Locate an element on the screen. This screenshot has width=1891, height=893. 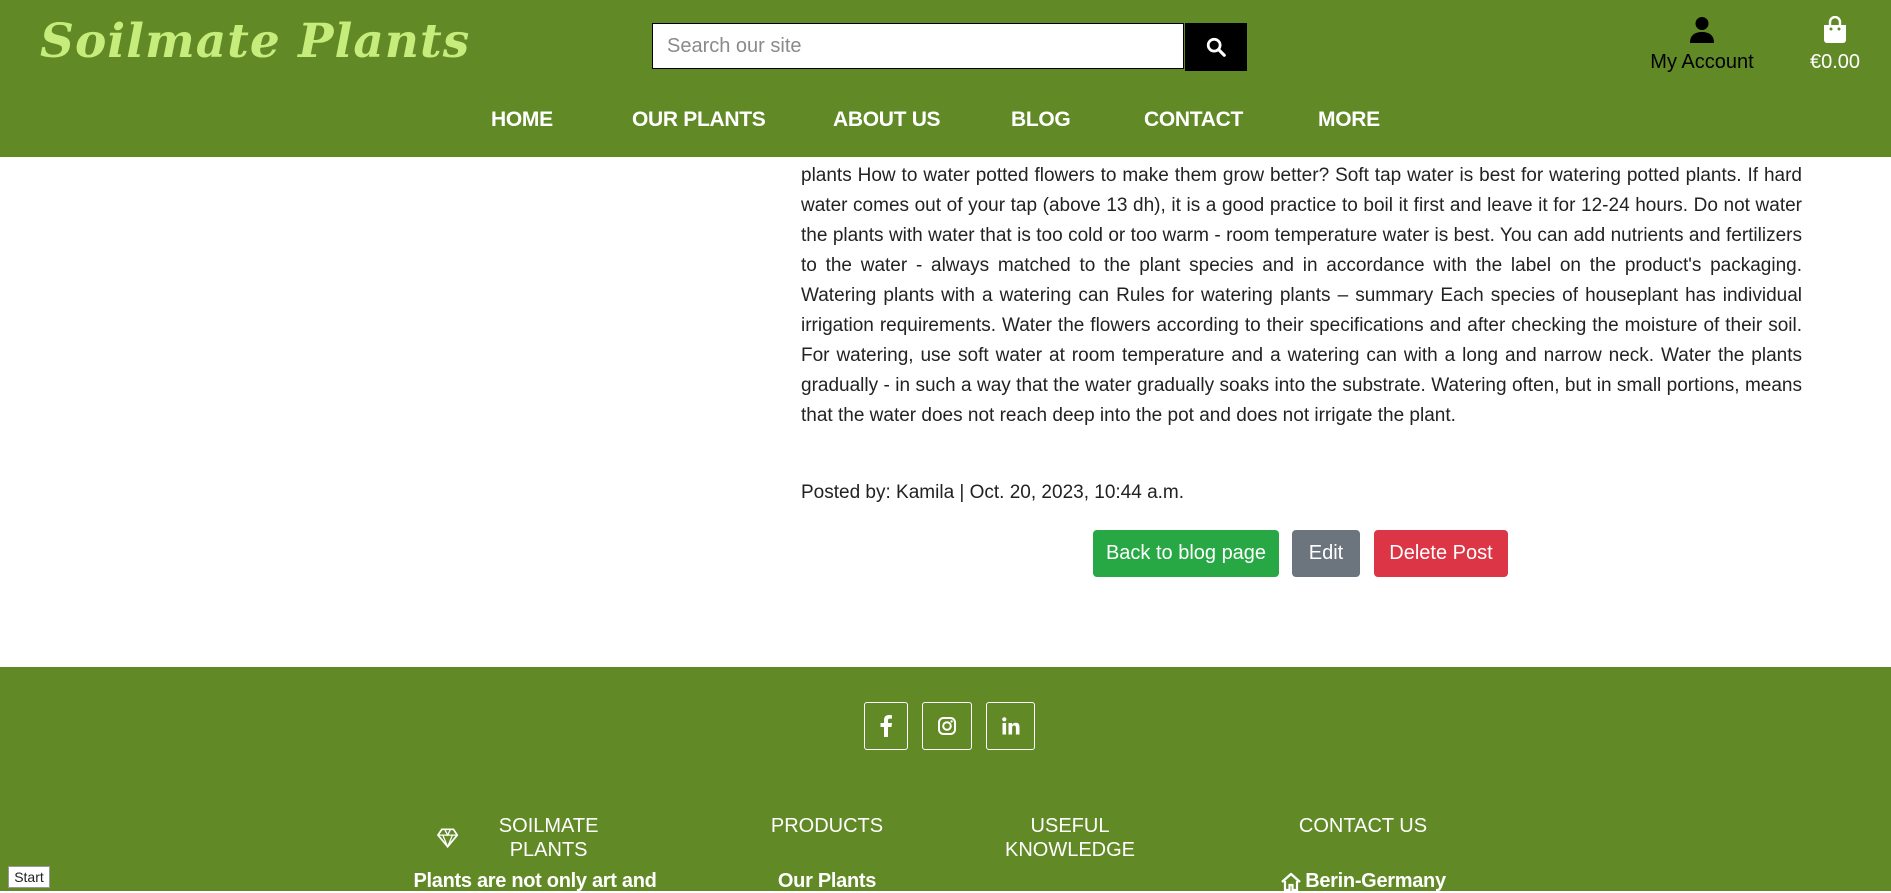
instagram-link is located at coordinates (947, 726).